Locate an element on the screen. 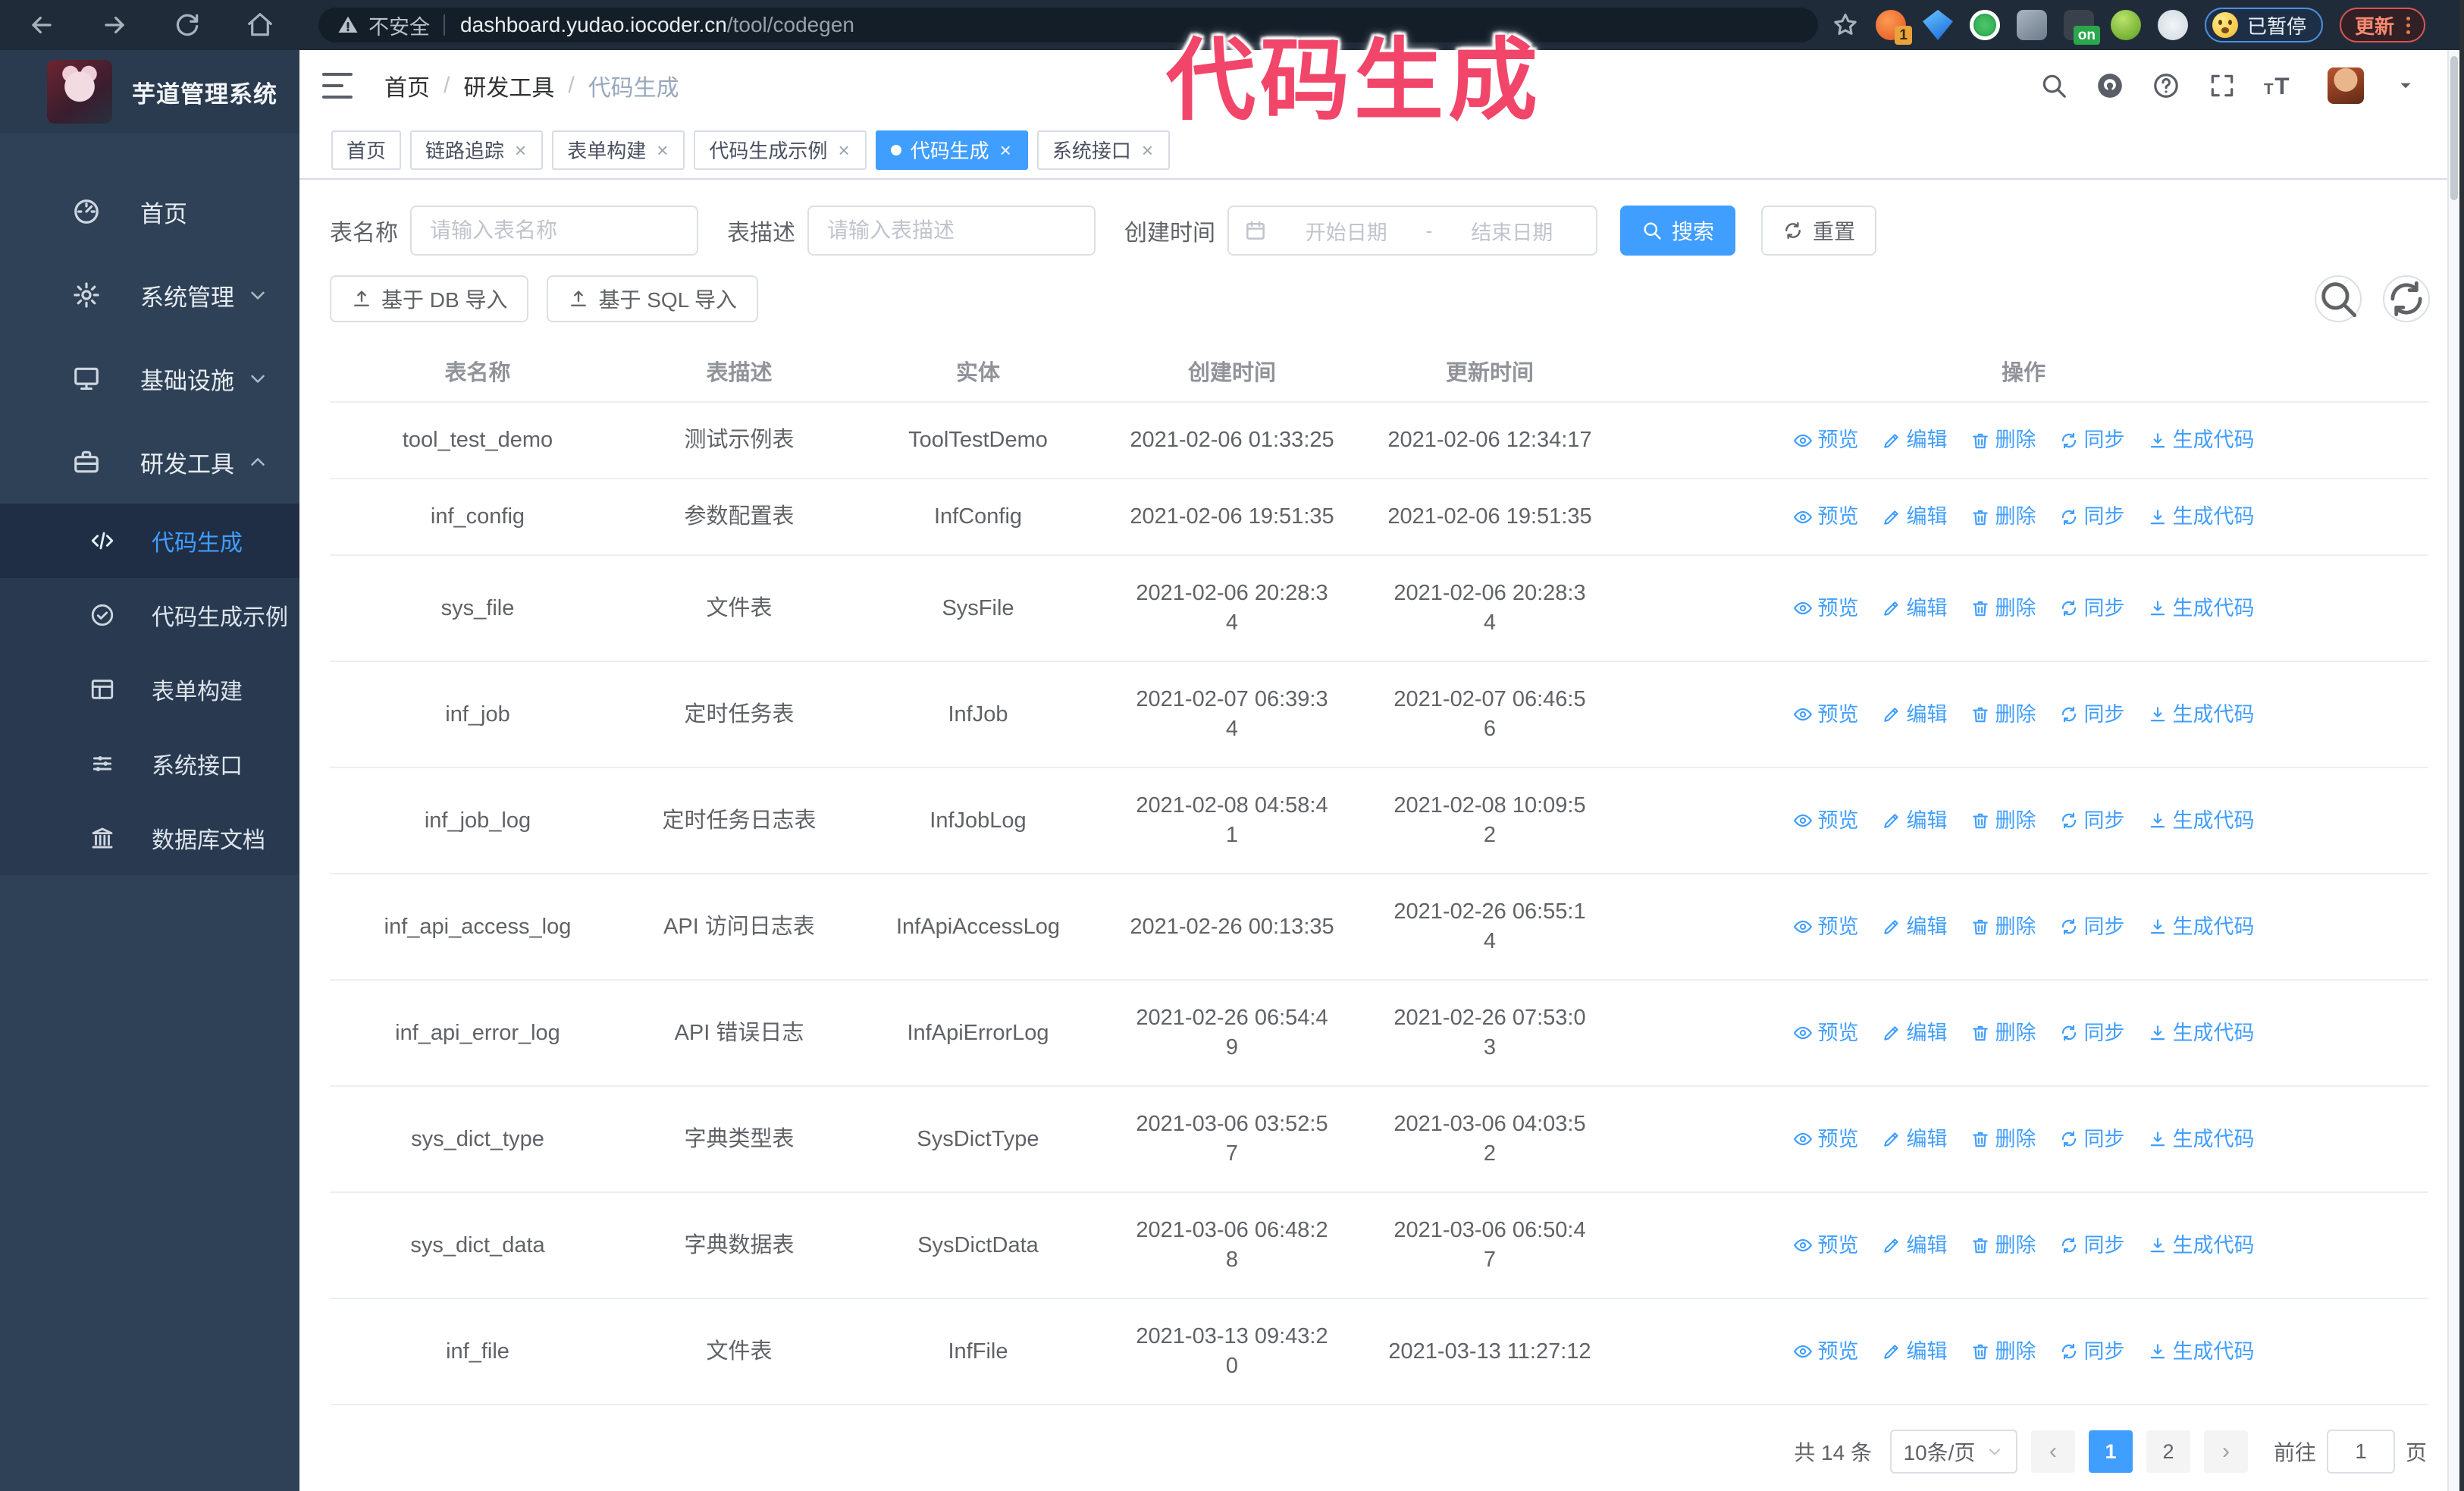 This screenshot has width=2464, height=1491. tab-首页: 首页 is located at coordinates (366, 150).